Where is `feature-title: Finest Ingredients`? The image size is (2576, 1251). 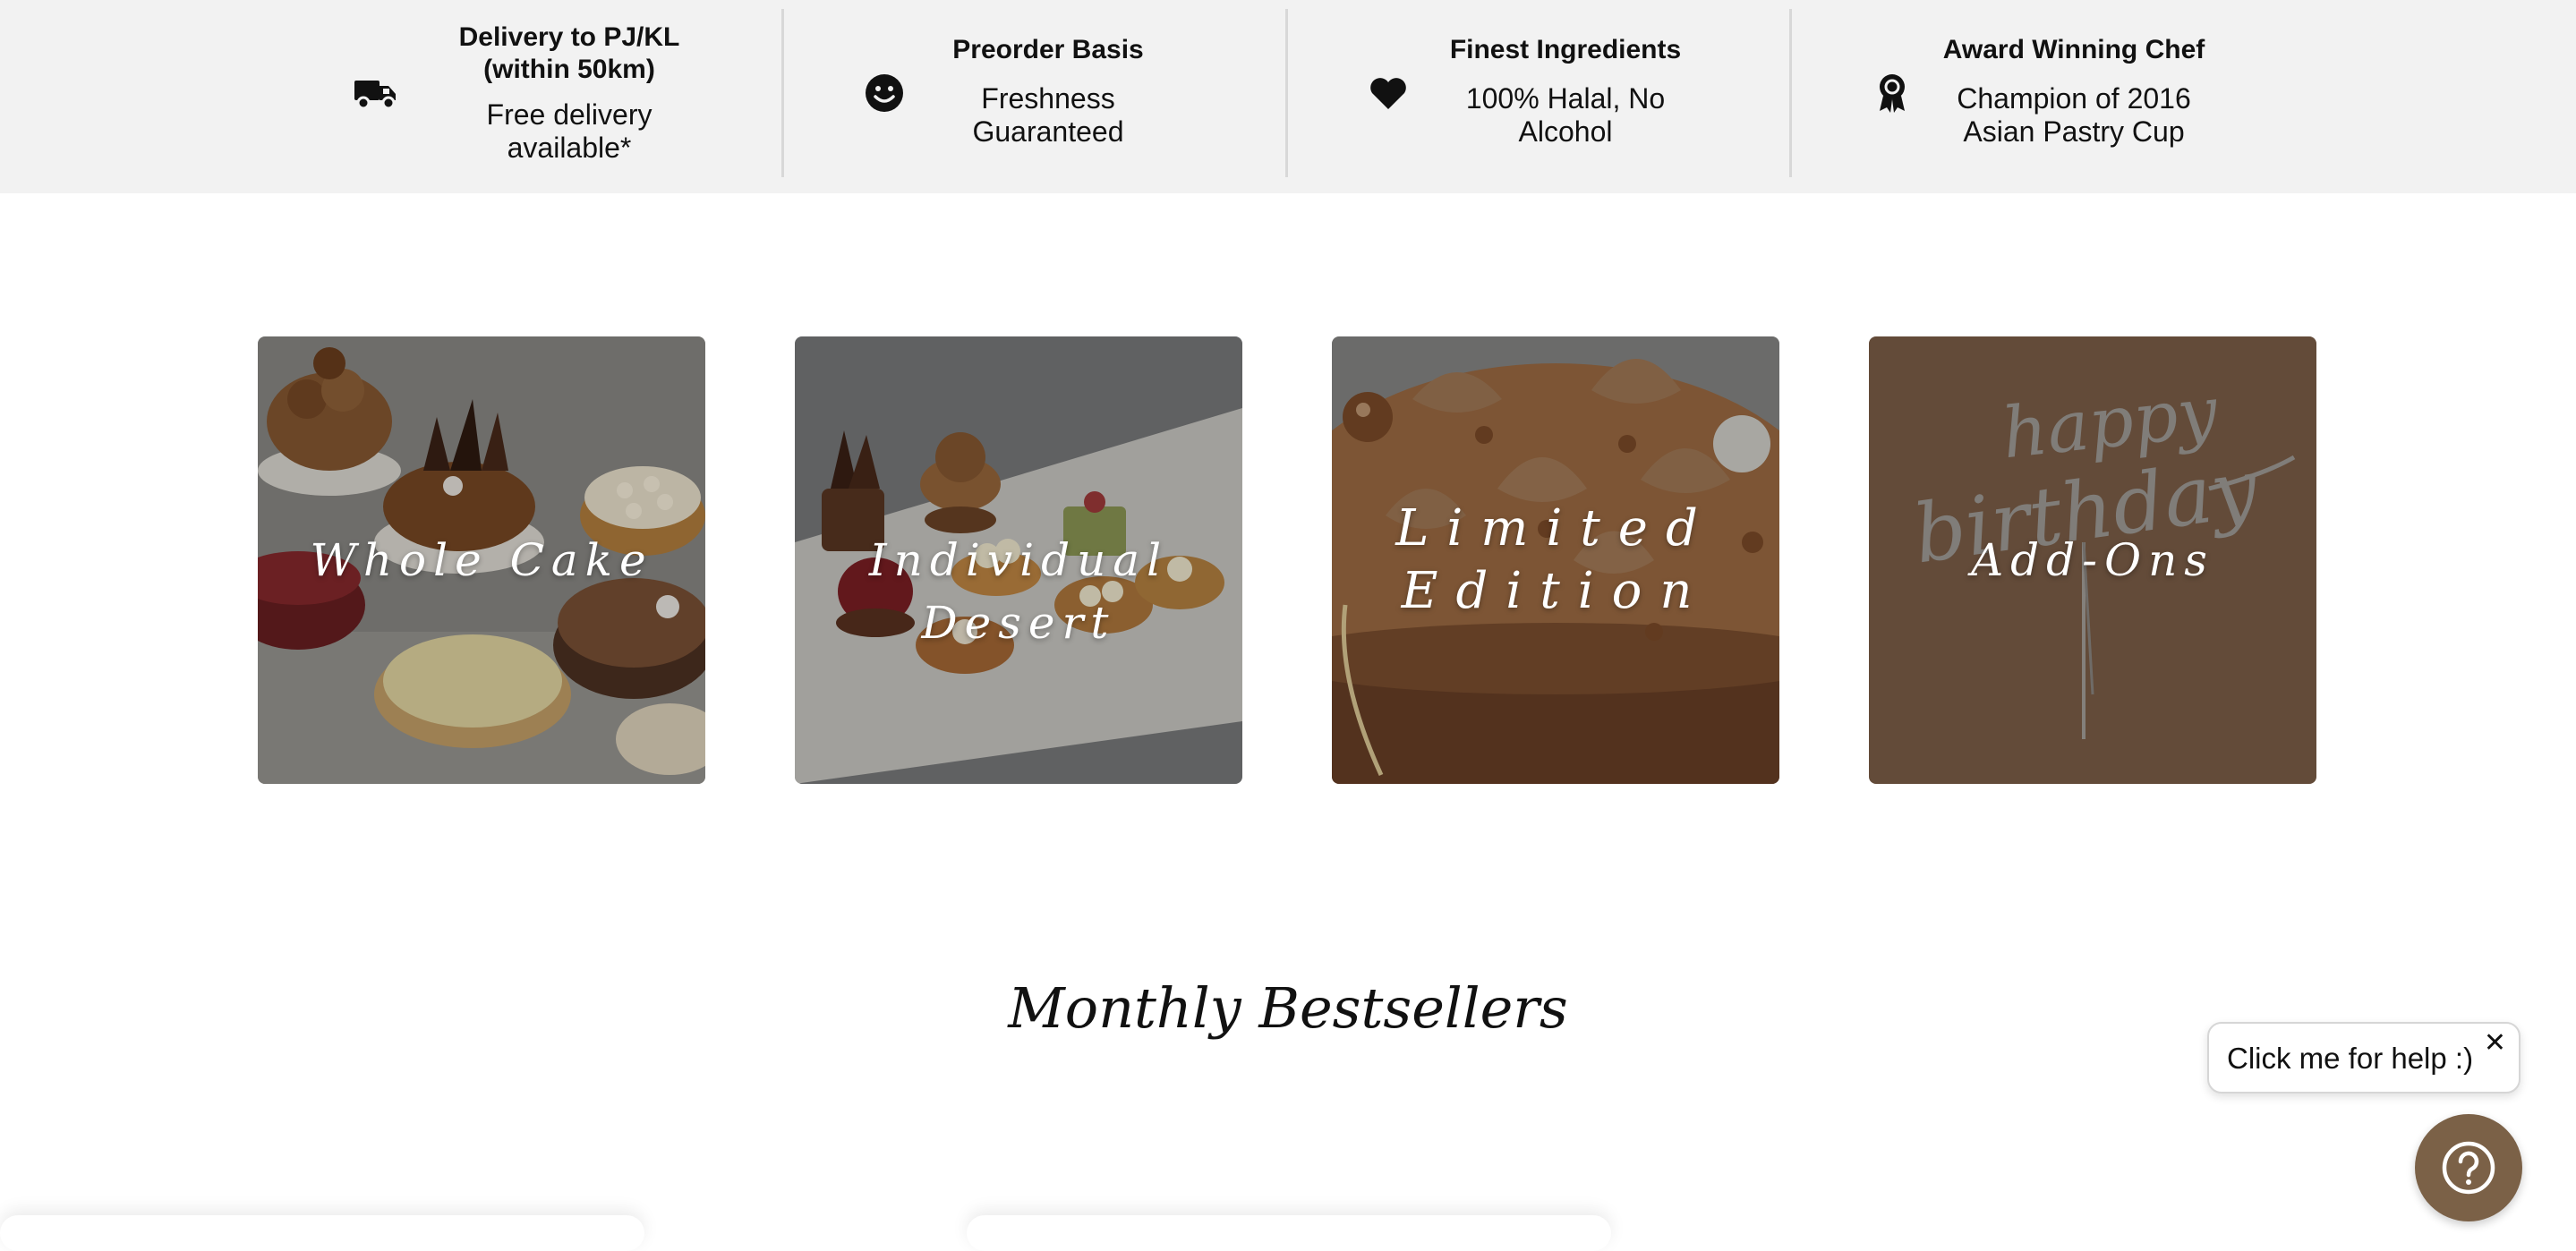 feature-title: Finest Ingredients is located at coordinates (1565, 50).